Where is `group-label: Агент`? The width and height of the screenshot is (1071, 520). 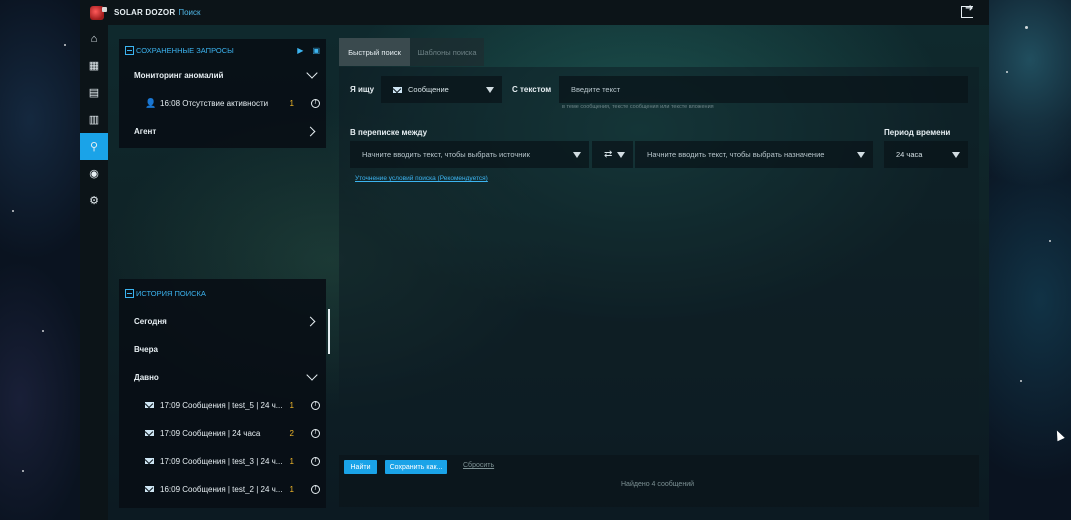 group-label: Агент is located at coordinates (145, 131).